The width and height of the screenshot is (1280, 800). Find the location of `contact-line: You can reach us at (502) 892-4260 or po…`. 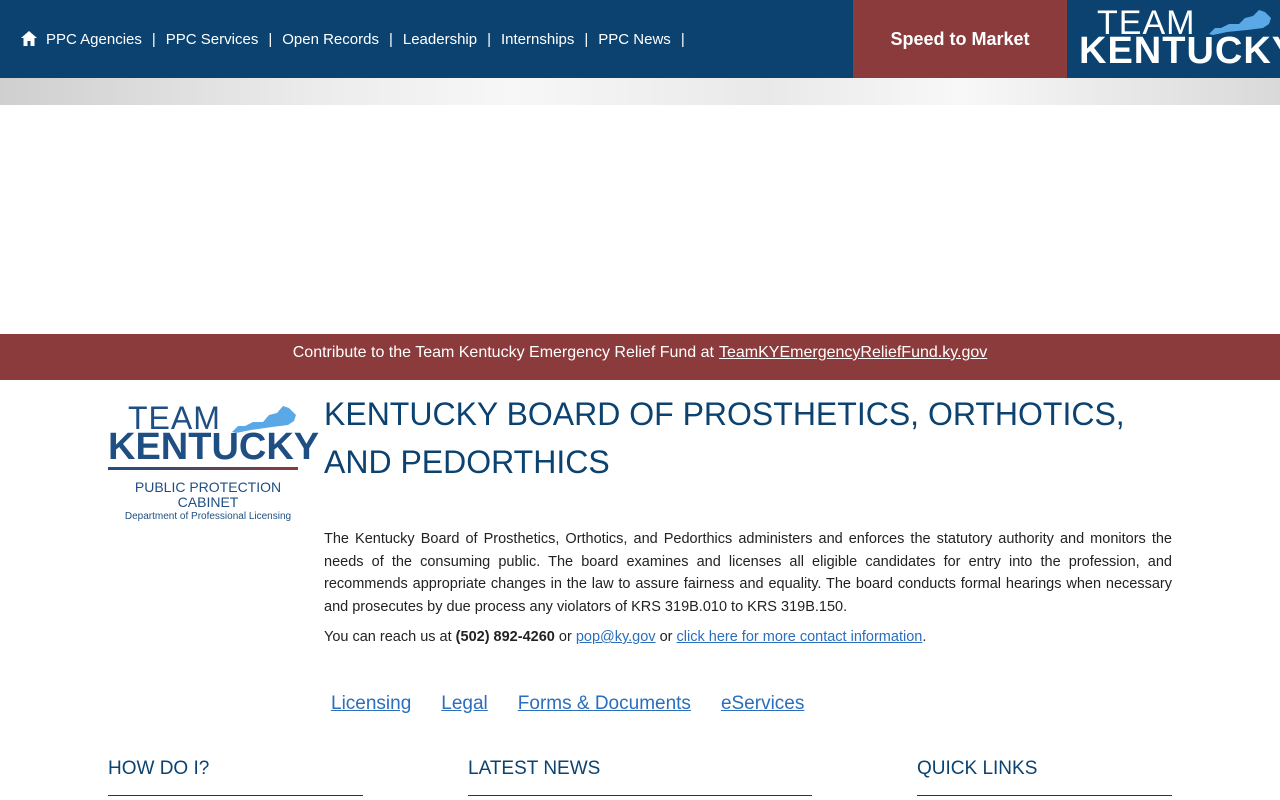

contact-line: You can reach us at (502) 892-4260 or po… is located at coordinates (625, 637).